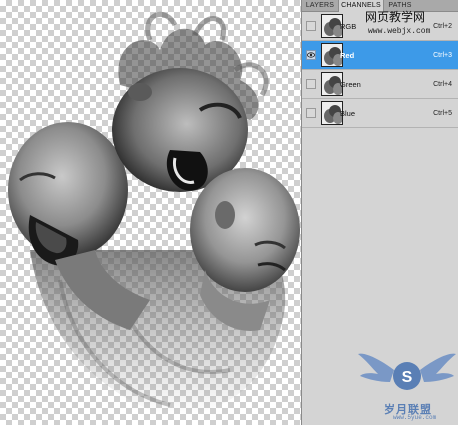  Describe the element at coordinates (320, 5) in the screenshot. I see `tab-layers: LAYERS` at that location.